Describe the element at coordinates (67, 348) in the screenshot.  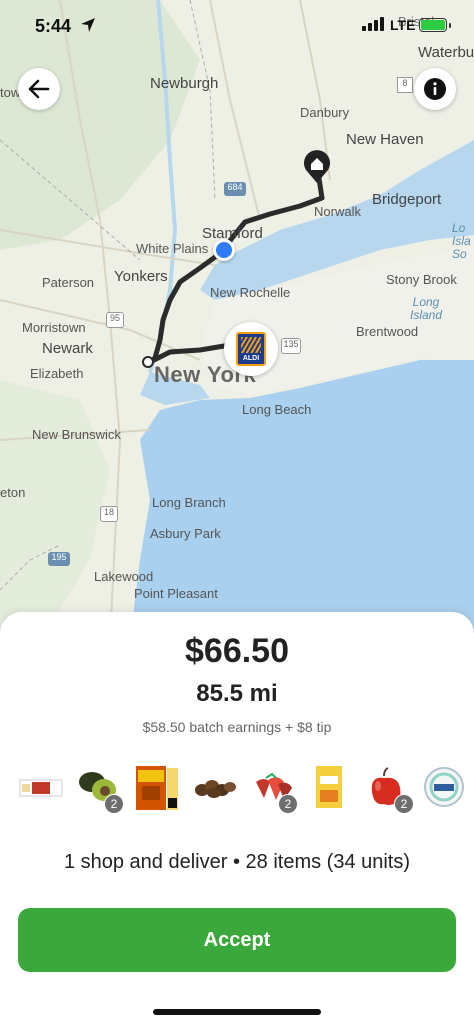
I see `map-label: Newark` at that location.